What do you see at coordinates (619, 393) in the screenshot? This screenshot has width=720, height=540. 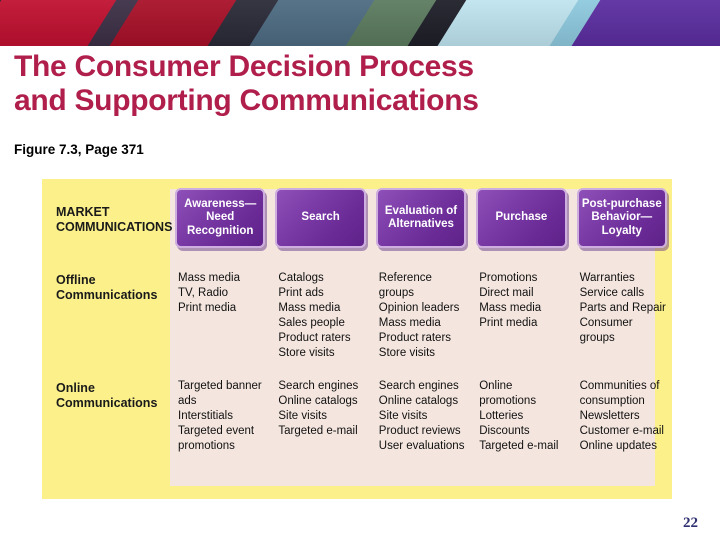 I see `list-item: Communities of consumption` at bounding box center [619, 393].